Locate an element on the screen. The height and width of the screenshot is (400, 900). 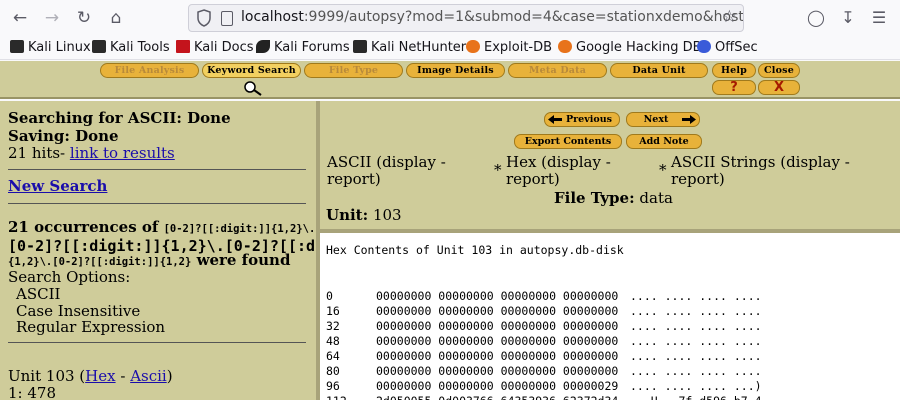
bookmark-exploit-db: Exploit-DB is located at coordinates (509, 47).